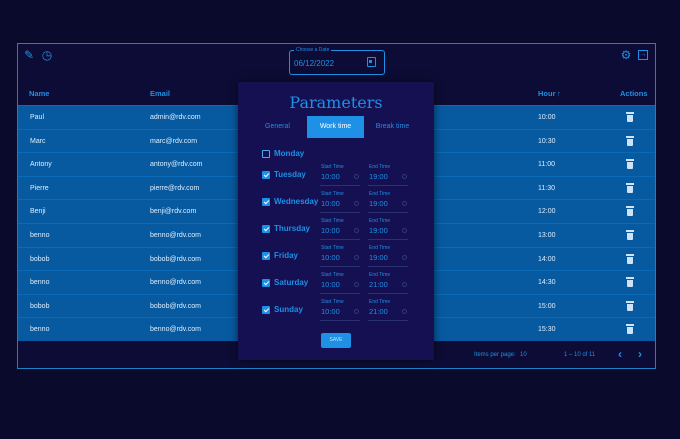  I want to click on save-button: SAVE, so click(336, 340).